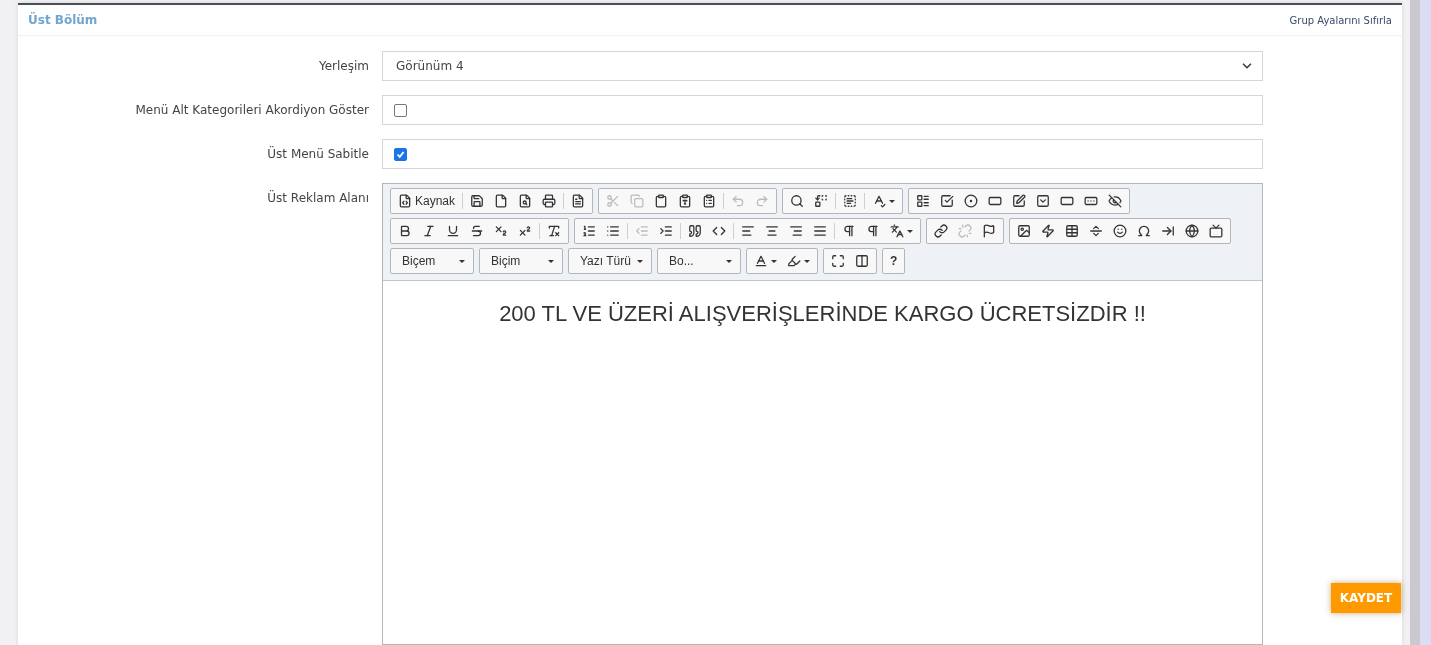 The height and width of the screenshot is (645, 1431). What do you see at coordinates (761, 261) in the screenshot?
I see `text-color-icon` at bounding box center [761, 261].